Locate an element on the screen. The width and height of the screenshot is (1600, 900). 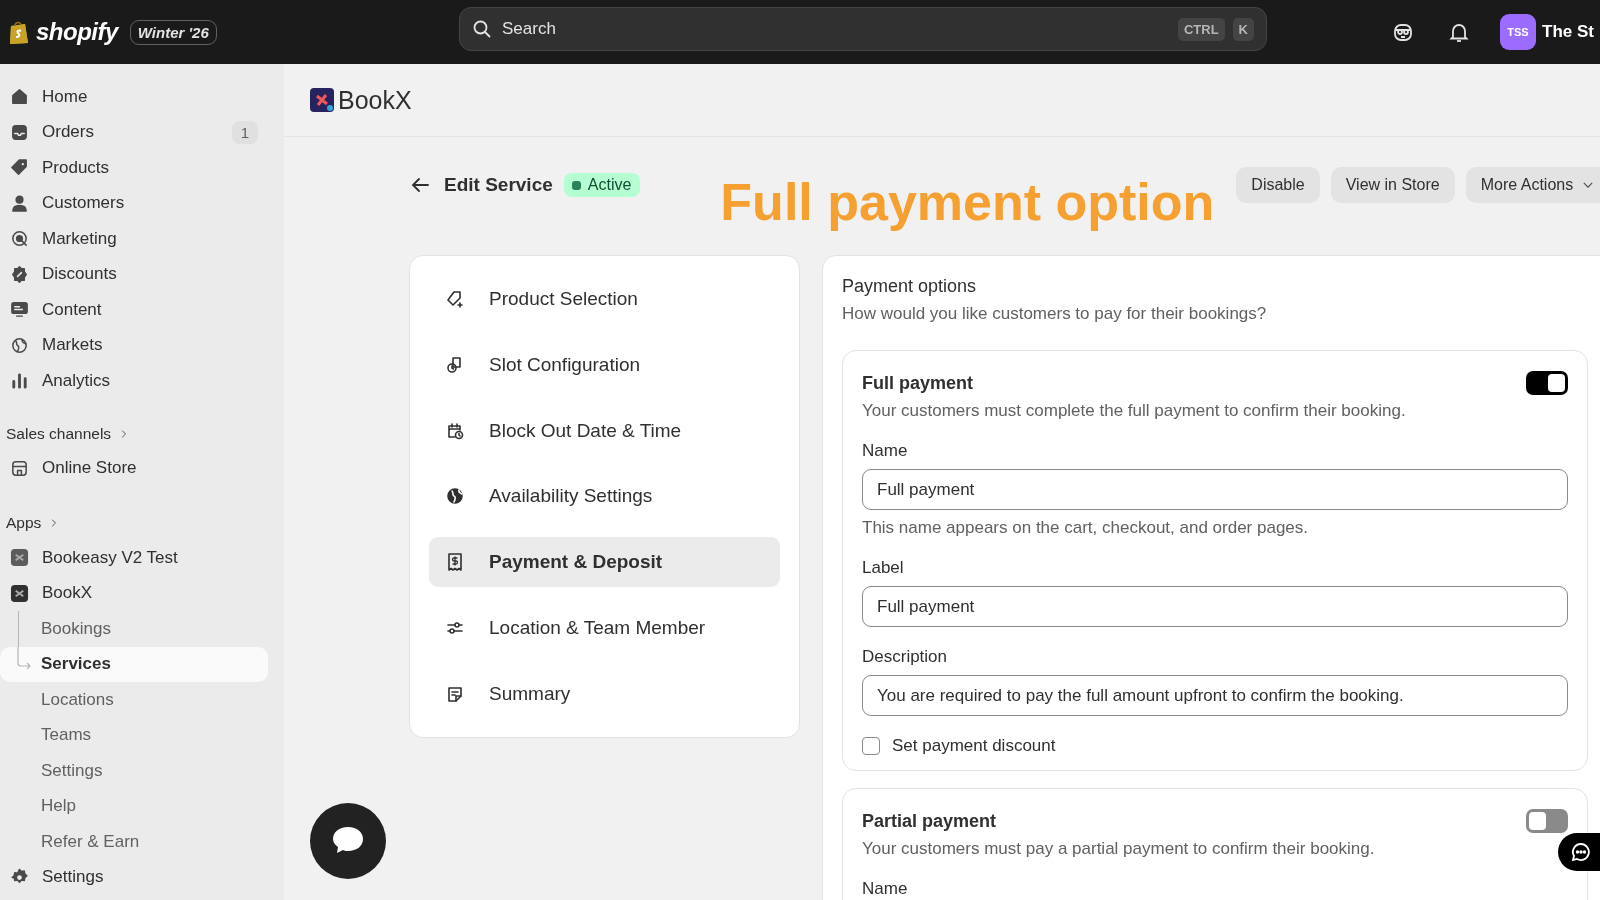
discount-icon is located at coordinates (19, 274).